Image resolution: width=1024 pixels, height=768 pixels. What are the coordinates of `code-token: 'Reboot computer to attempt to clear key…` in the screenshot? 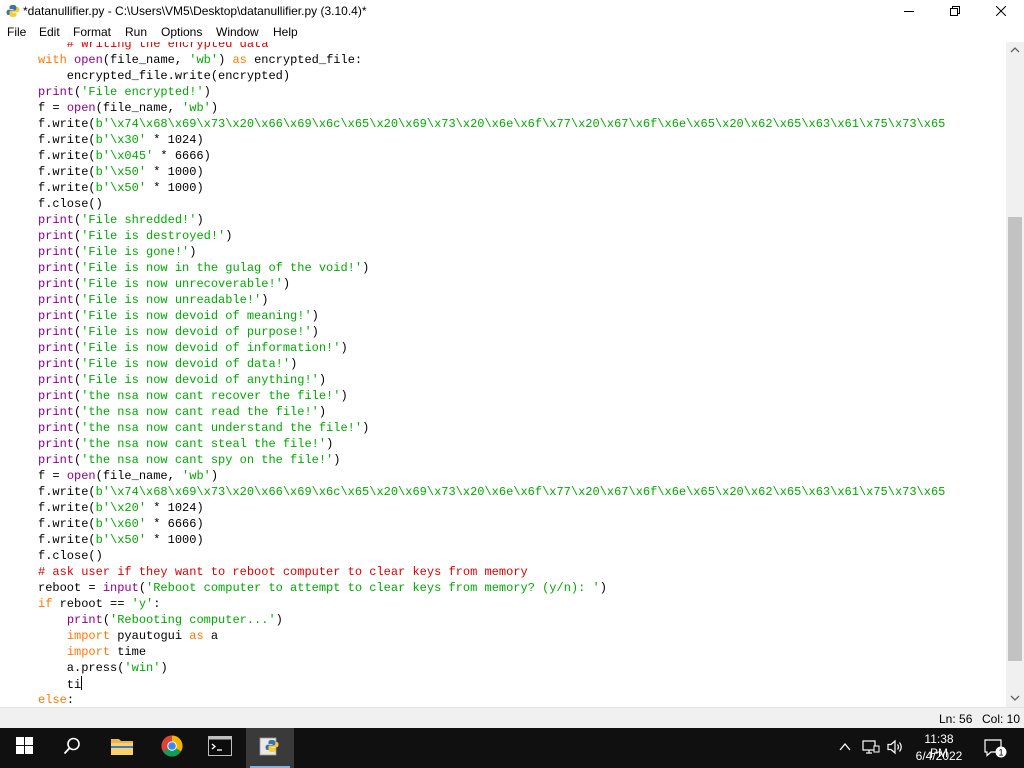 It's located at (373, 588).